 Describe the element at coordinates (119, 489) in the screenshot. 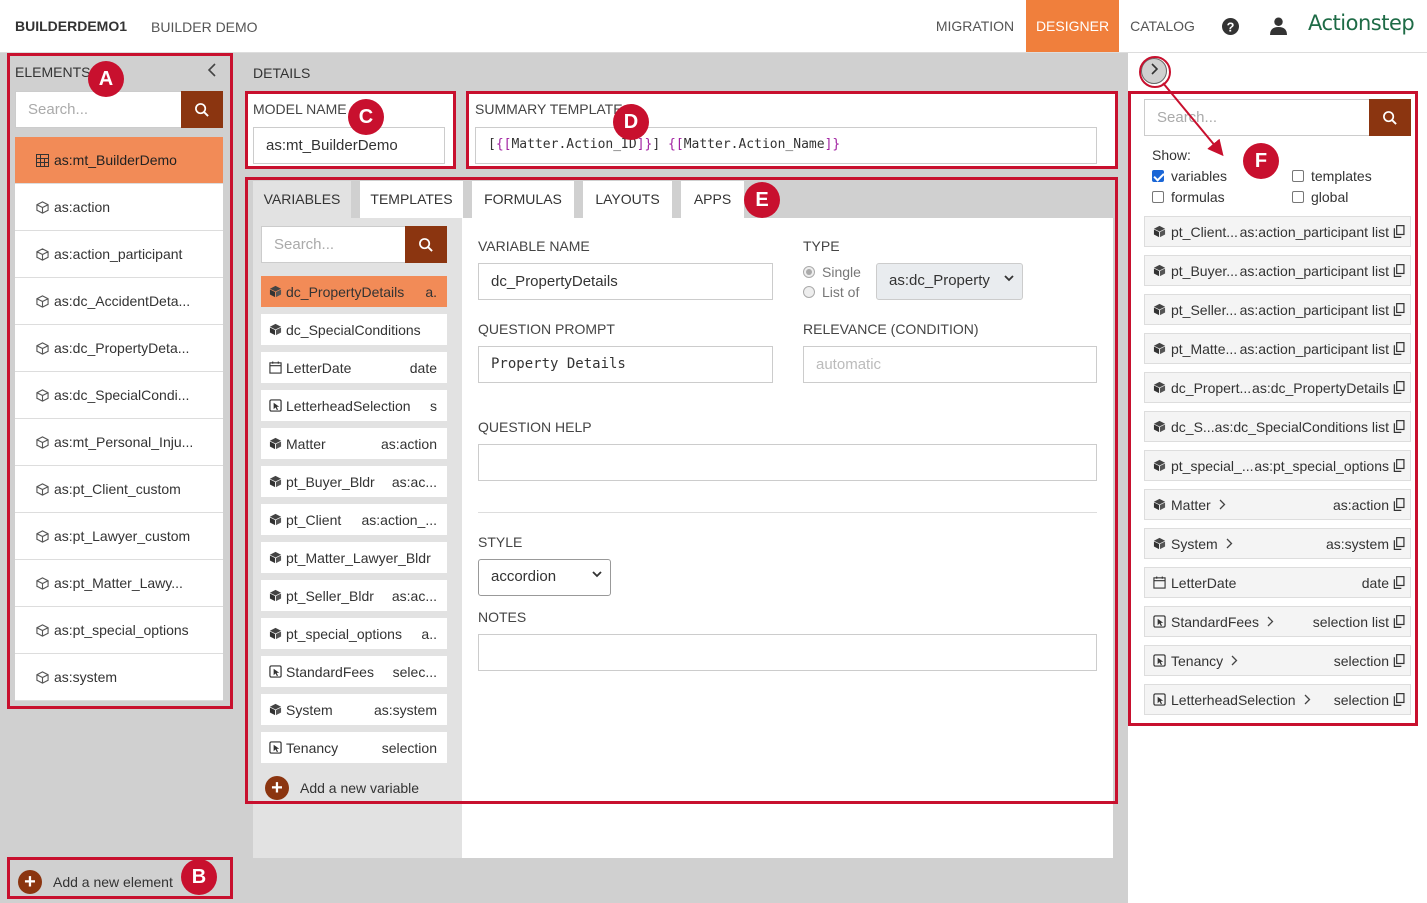

I see `element-list-item: as:pt_Client_custom` at that location.